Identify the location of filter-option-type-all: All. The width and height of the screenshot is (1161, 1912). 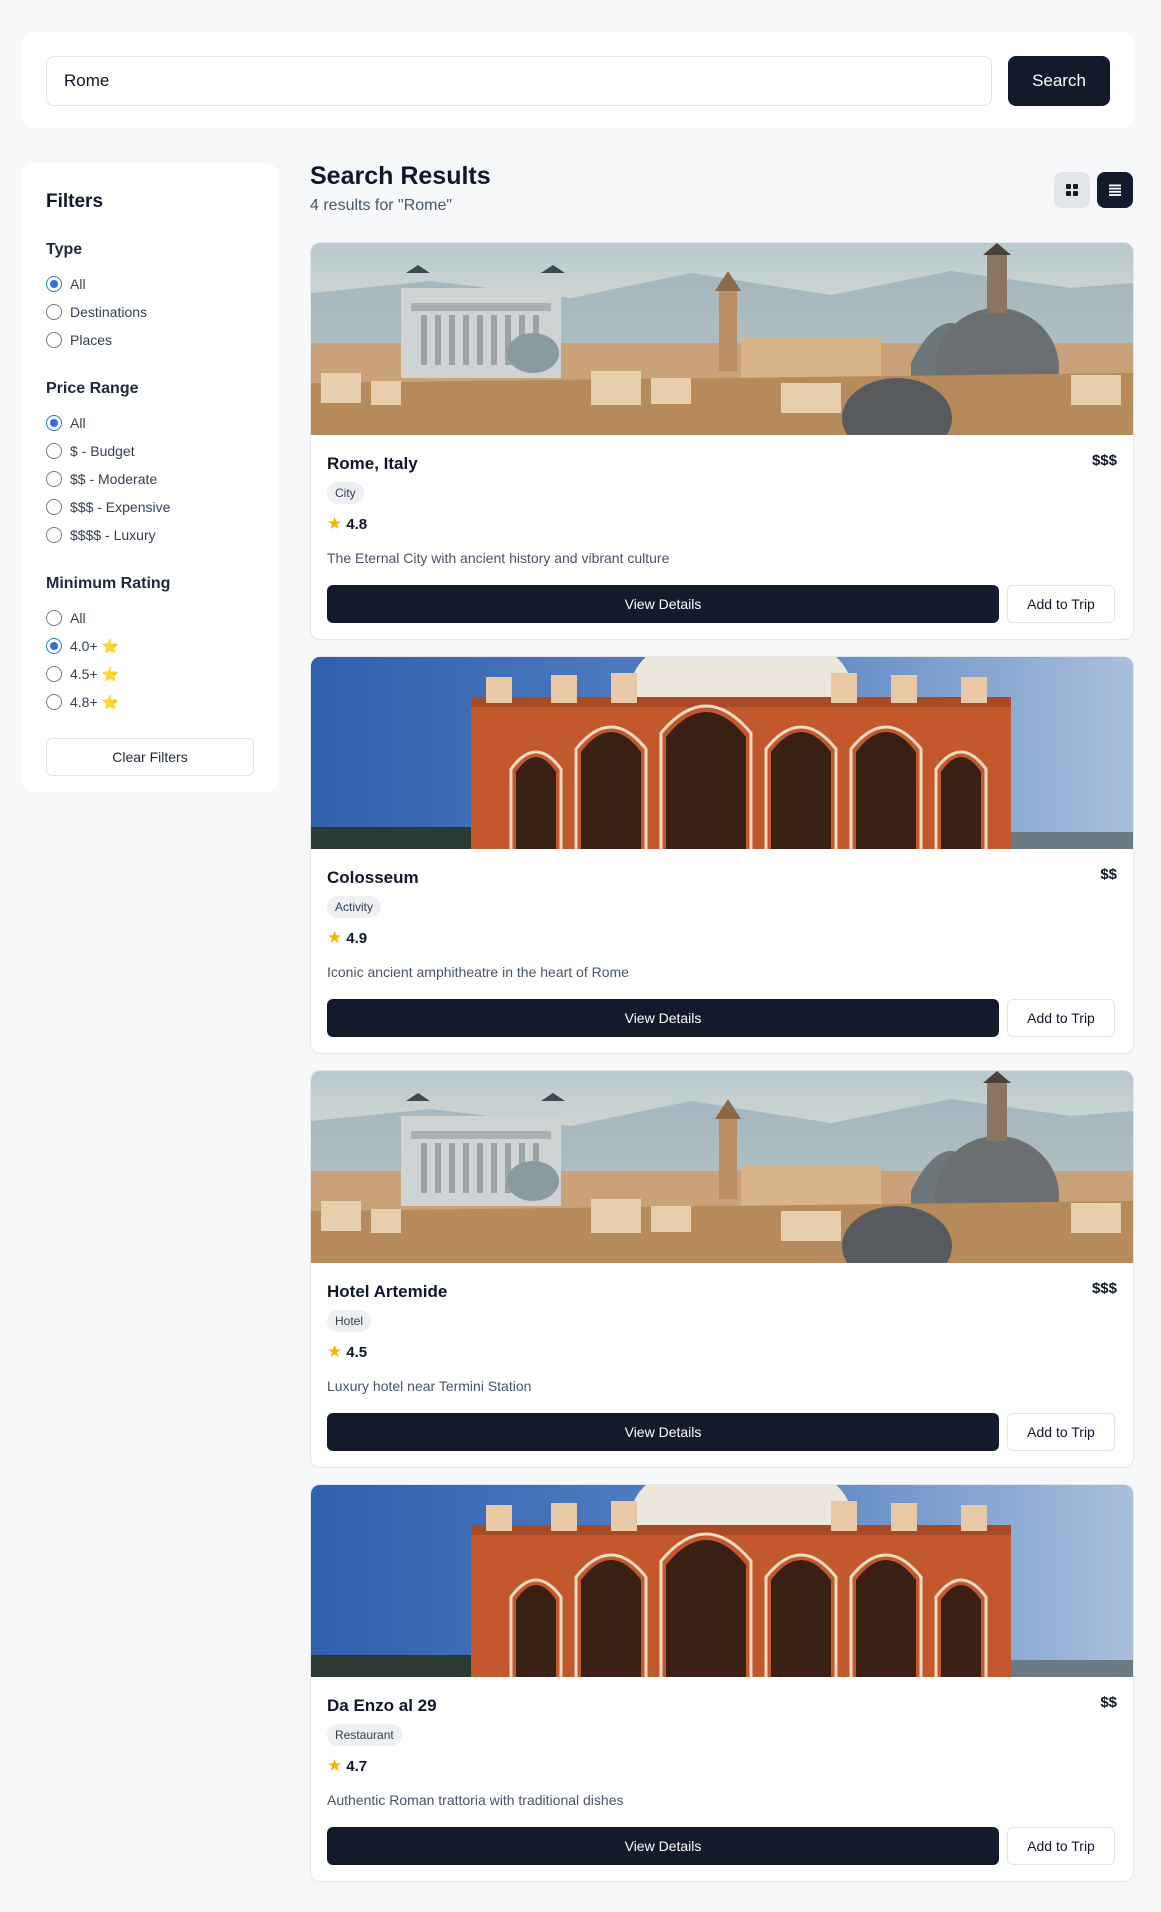
(150, 284).